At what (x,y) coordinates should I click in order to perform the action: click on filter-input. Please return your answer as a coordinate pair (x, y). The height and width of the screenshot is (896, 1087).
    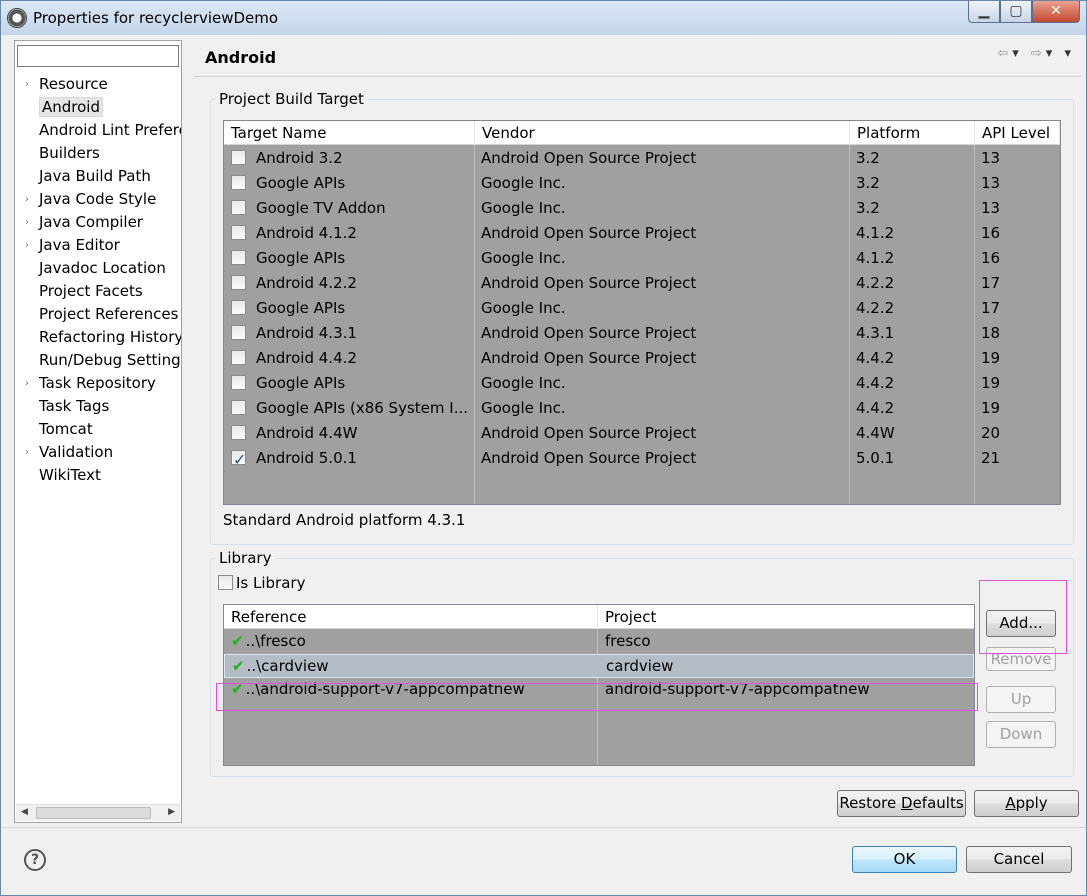
    Looking at the image, I should click on (98, 56).